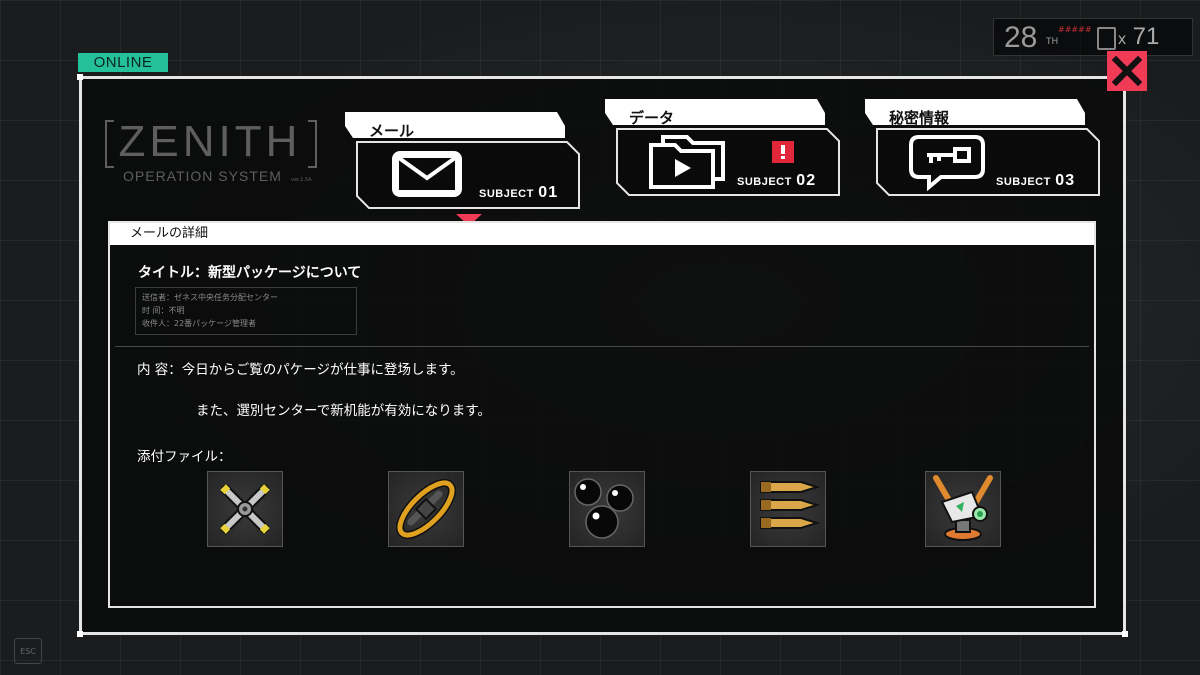 The image size is (1200, 675). I want to click on online-status-badge: ONLINE, so click(123, 62).